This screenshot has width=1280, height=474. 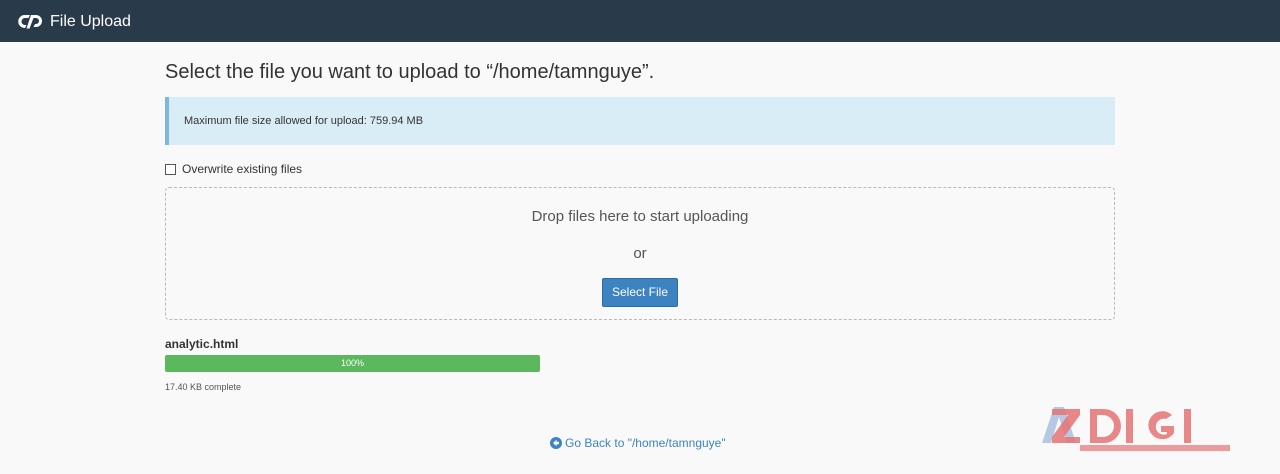 What do you see at coordinates (203, 387) in the screenshot?
I see `upload-status: 17.40 KB complete` at bounding box center [203, 387].